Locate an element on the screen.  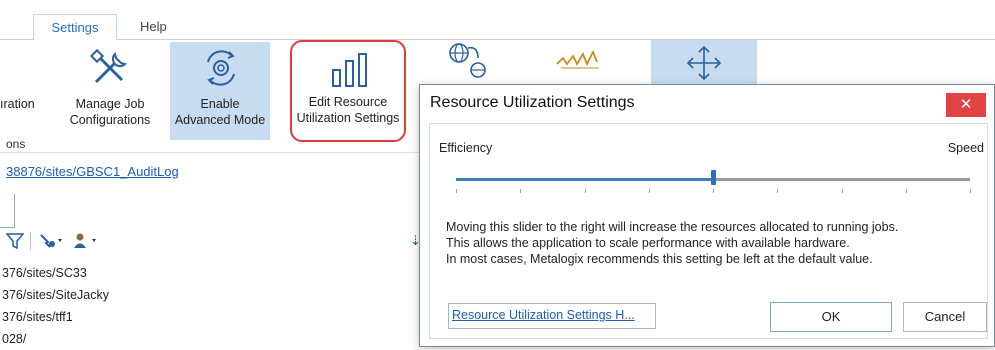
tab-settings: Settings is located at coordinates (75, 27).